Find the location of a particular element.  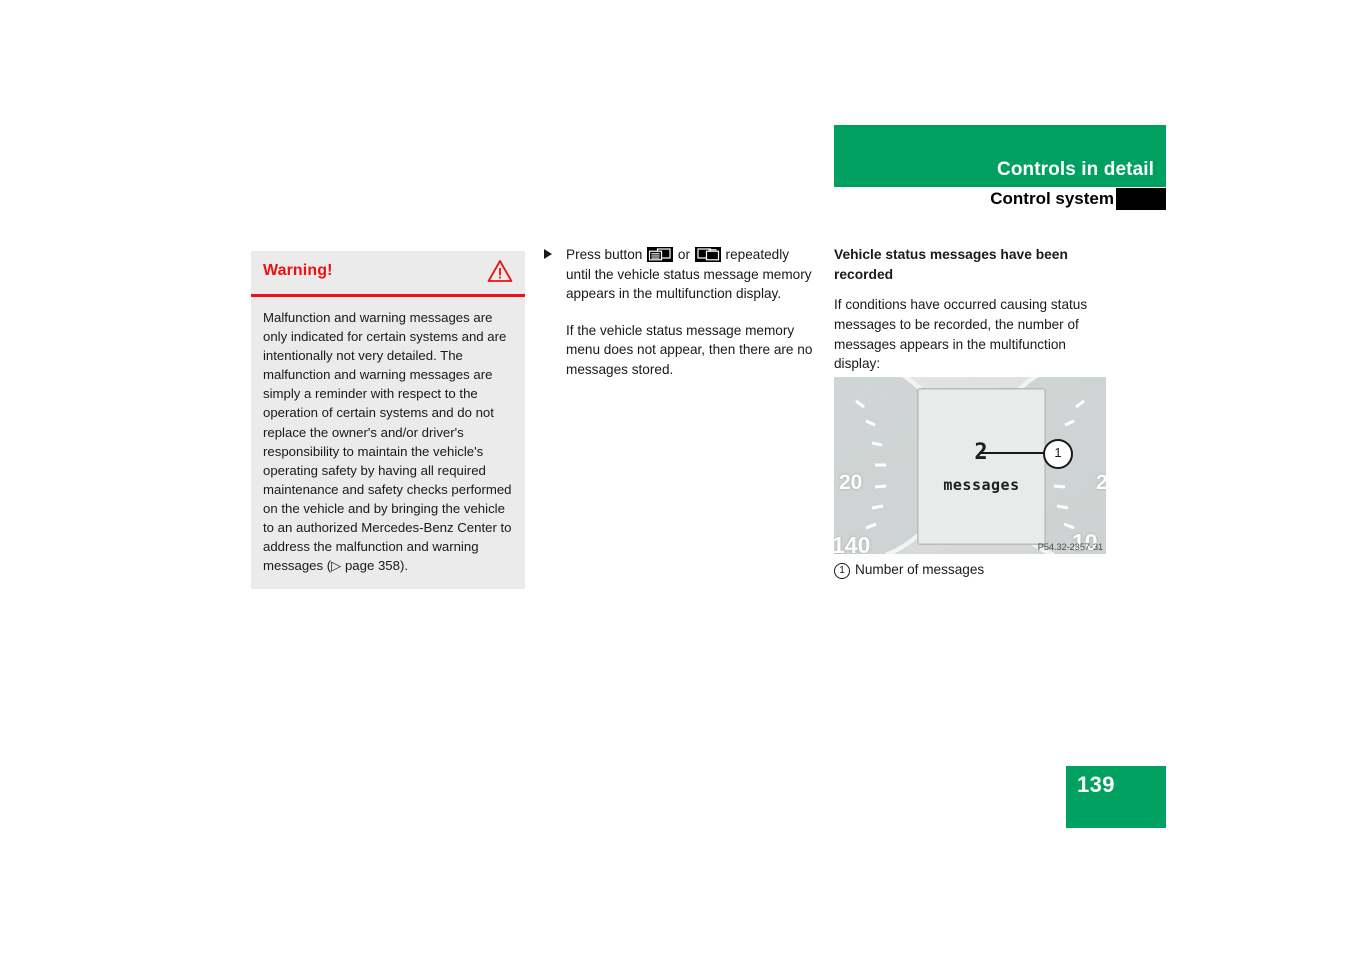

step-bullet-icon is located at coordinates (548, 254).